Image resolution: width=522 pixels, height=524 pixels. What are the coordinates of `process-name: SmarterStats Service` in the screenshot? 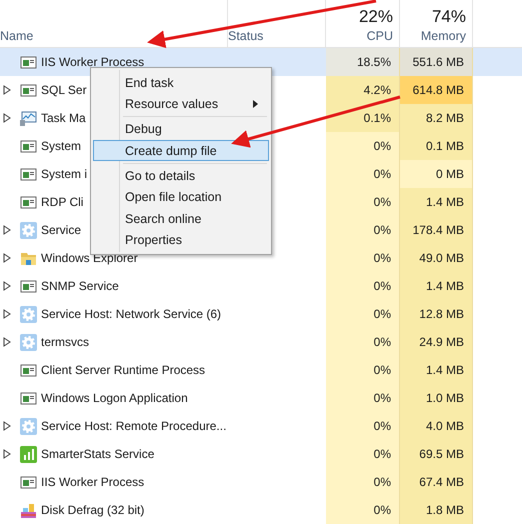 It's located at (97, 454).